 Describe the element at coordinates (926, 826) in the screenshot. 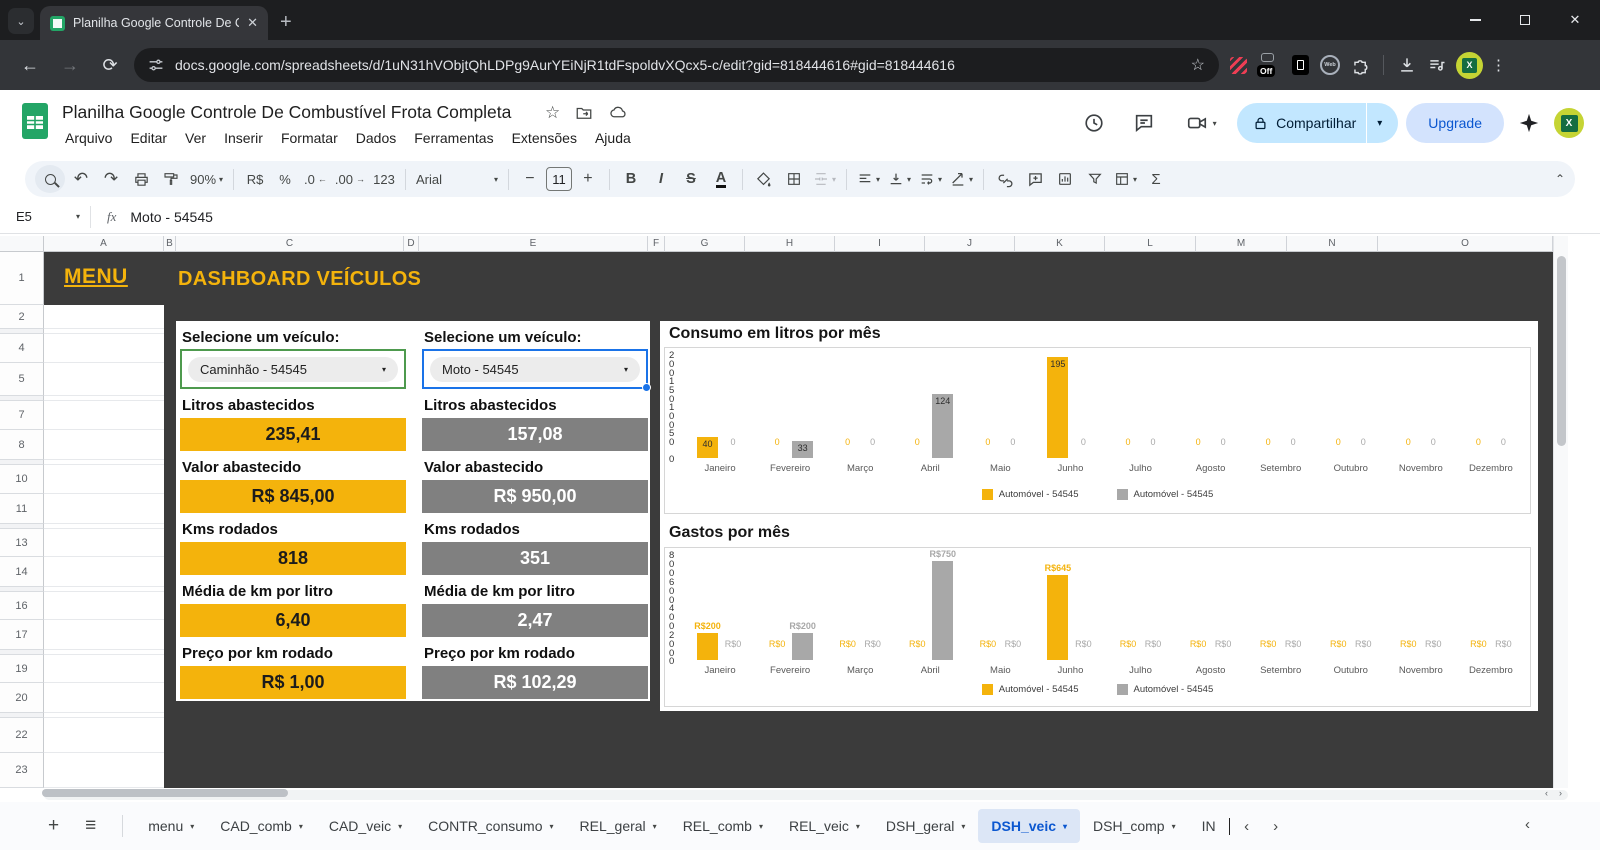

I see `sheet-tab-DSH_geral: DSH_geral ▾` at that location.